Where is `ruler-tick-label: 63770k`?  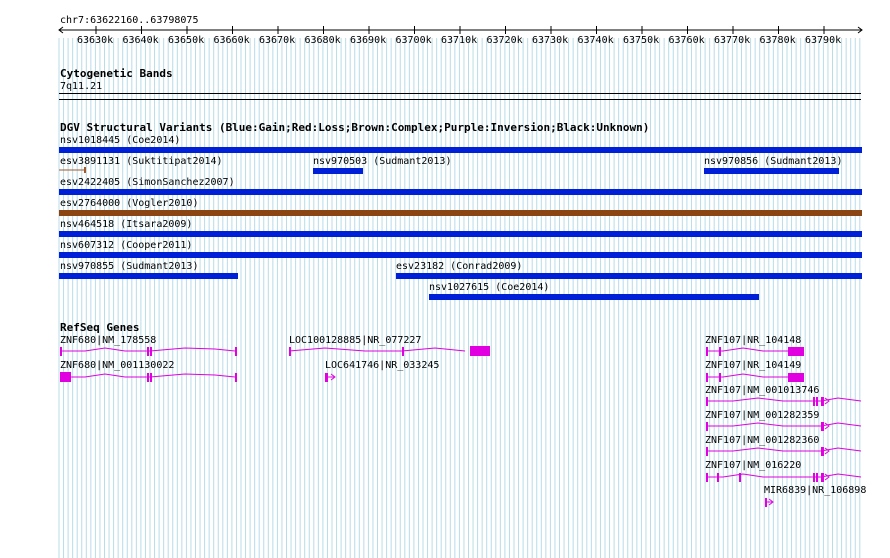 ruler-tick-label: 63770k is located at coordinates (732, 40).